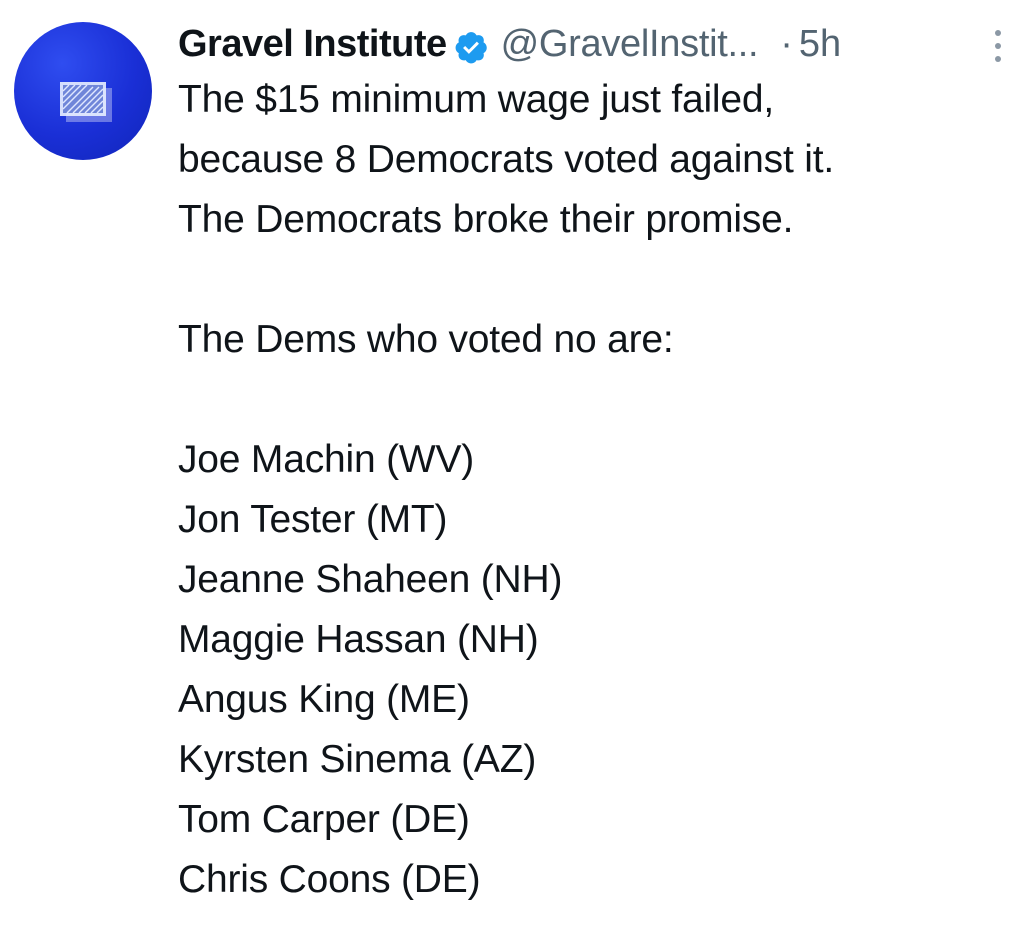  Describe the element at coordinates (426, 339) in the screenshot. I see `tweet-text-line: The Dems who voted no are:` at that location.